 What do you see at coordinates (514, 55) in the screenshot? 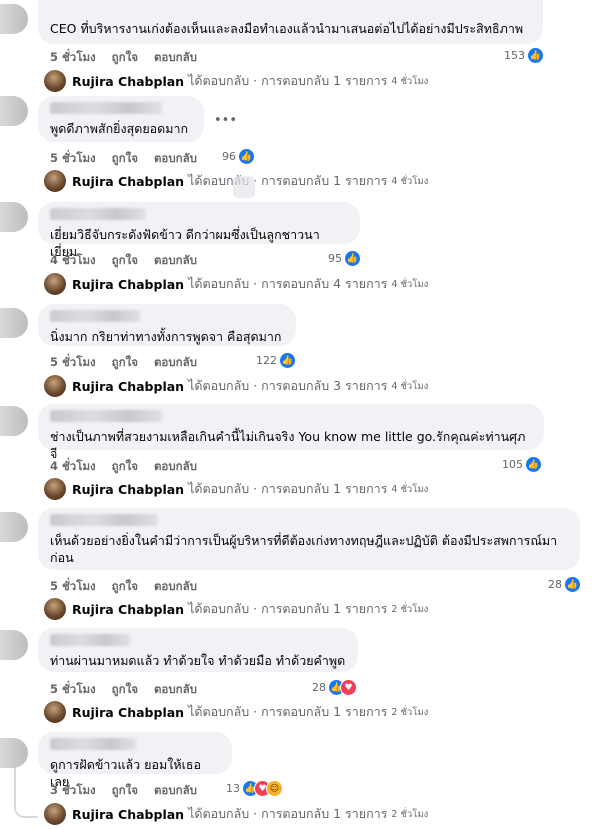
I see `reaction-number: 153` at bounding box center [514, 55].